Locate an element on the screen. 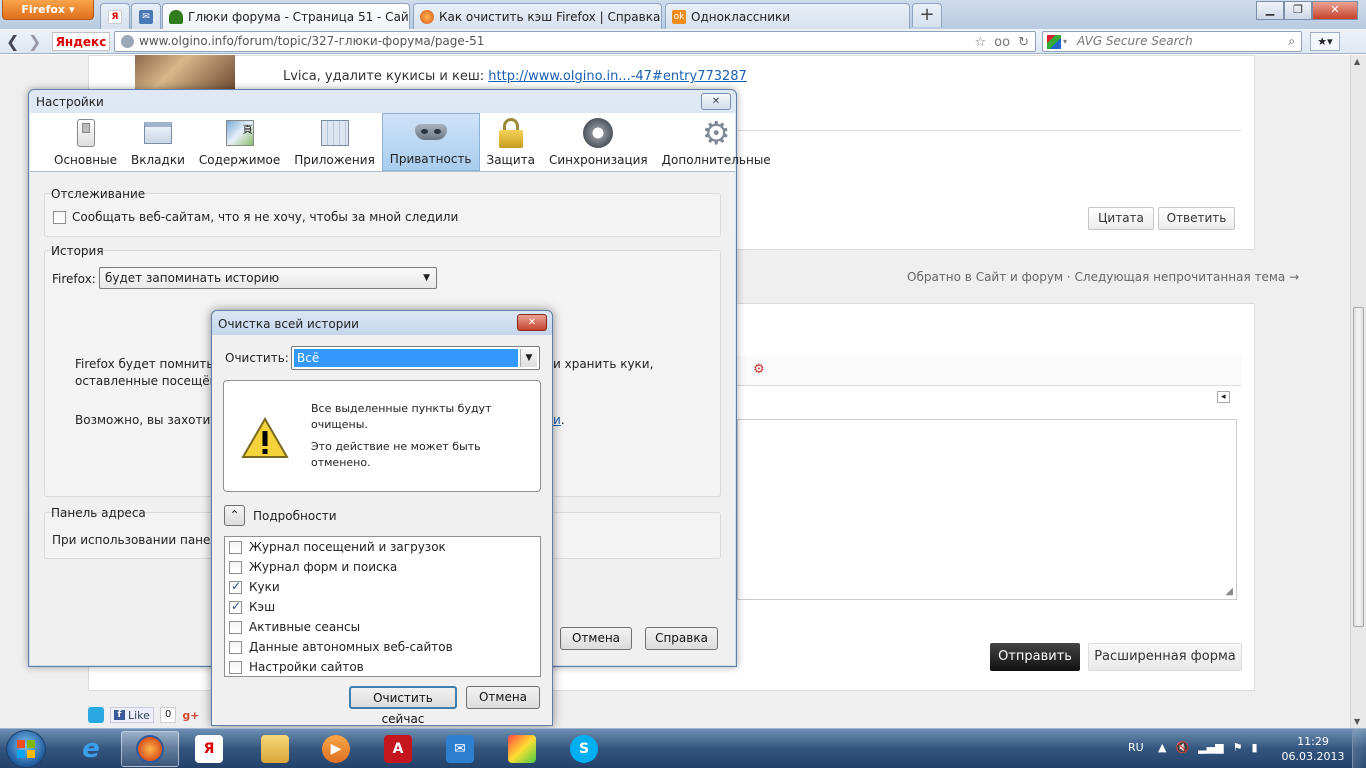 This screenshot has height=768, width=1366. back-to-forum-link: Обратно в Сайт и форум is located at coordinates (985, 277).